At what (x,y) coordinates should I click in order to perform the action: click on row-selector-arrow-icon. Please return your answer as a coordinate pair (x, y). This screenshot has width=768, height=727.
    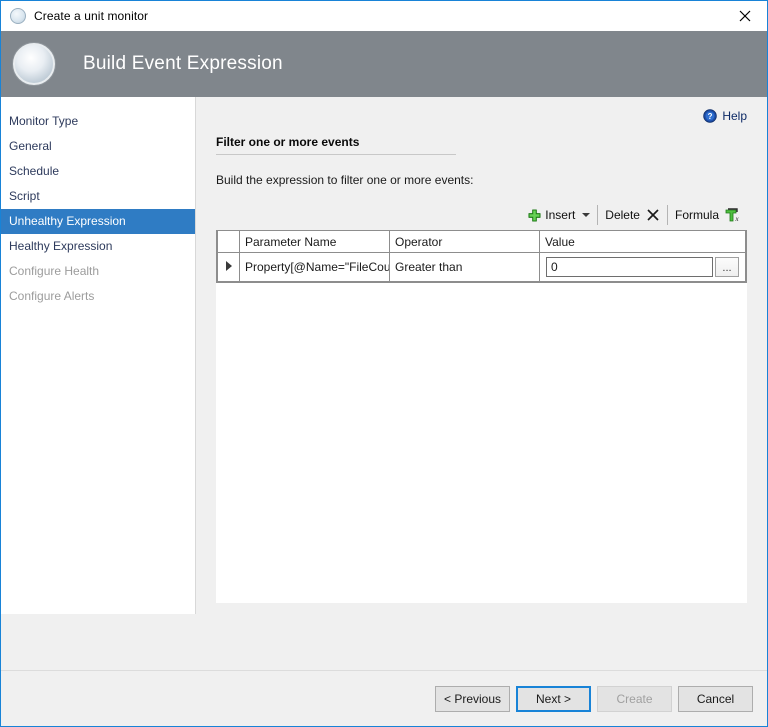
    Looking at the image, I should click on (228, 266).